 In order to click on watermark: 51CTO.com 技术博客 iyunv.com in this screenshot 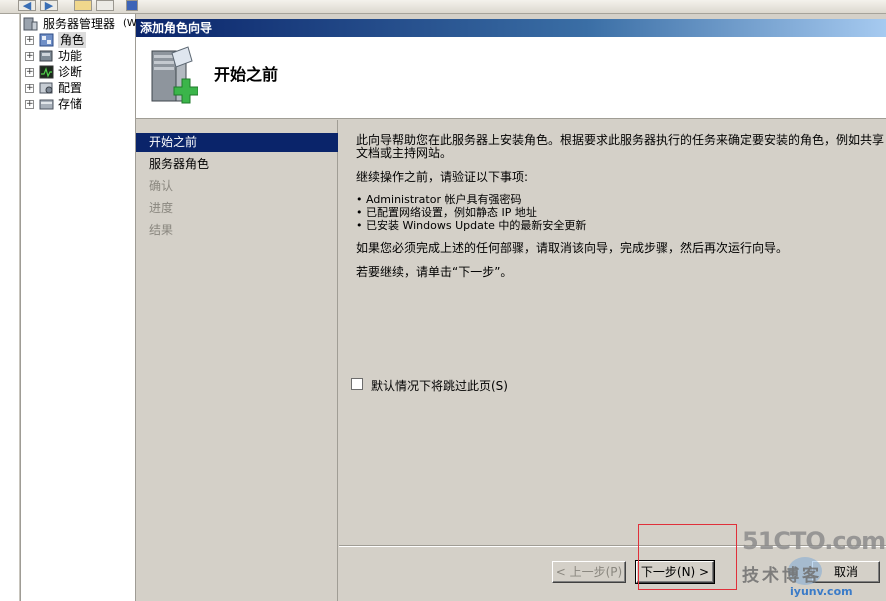, I will do `click(814, 563)`.